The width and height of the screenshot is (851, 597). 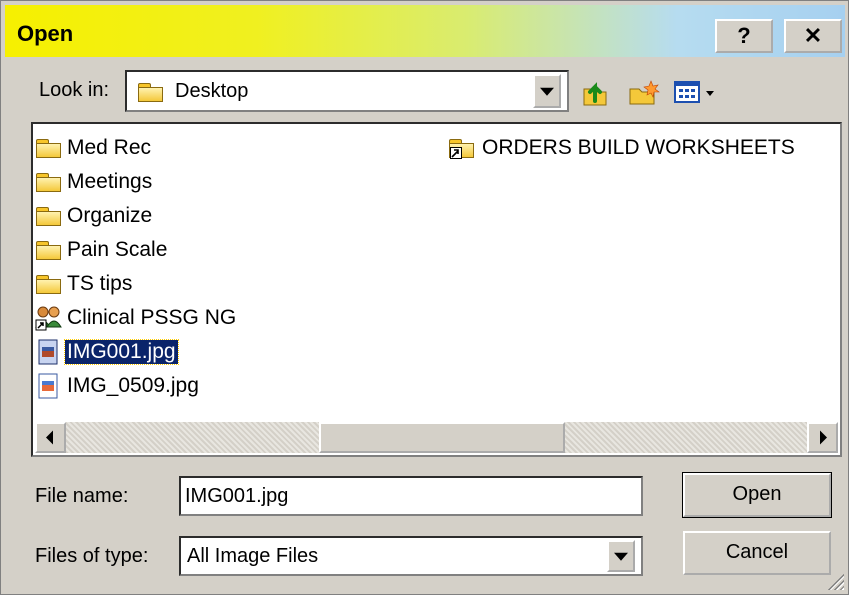 What do you see at coordinates (462, 148) in the screenshot?
I see `folder-shortcut-icon` at bounding box center [462, 148].